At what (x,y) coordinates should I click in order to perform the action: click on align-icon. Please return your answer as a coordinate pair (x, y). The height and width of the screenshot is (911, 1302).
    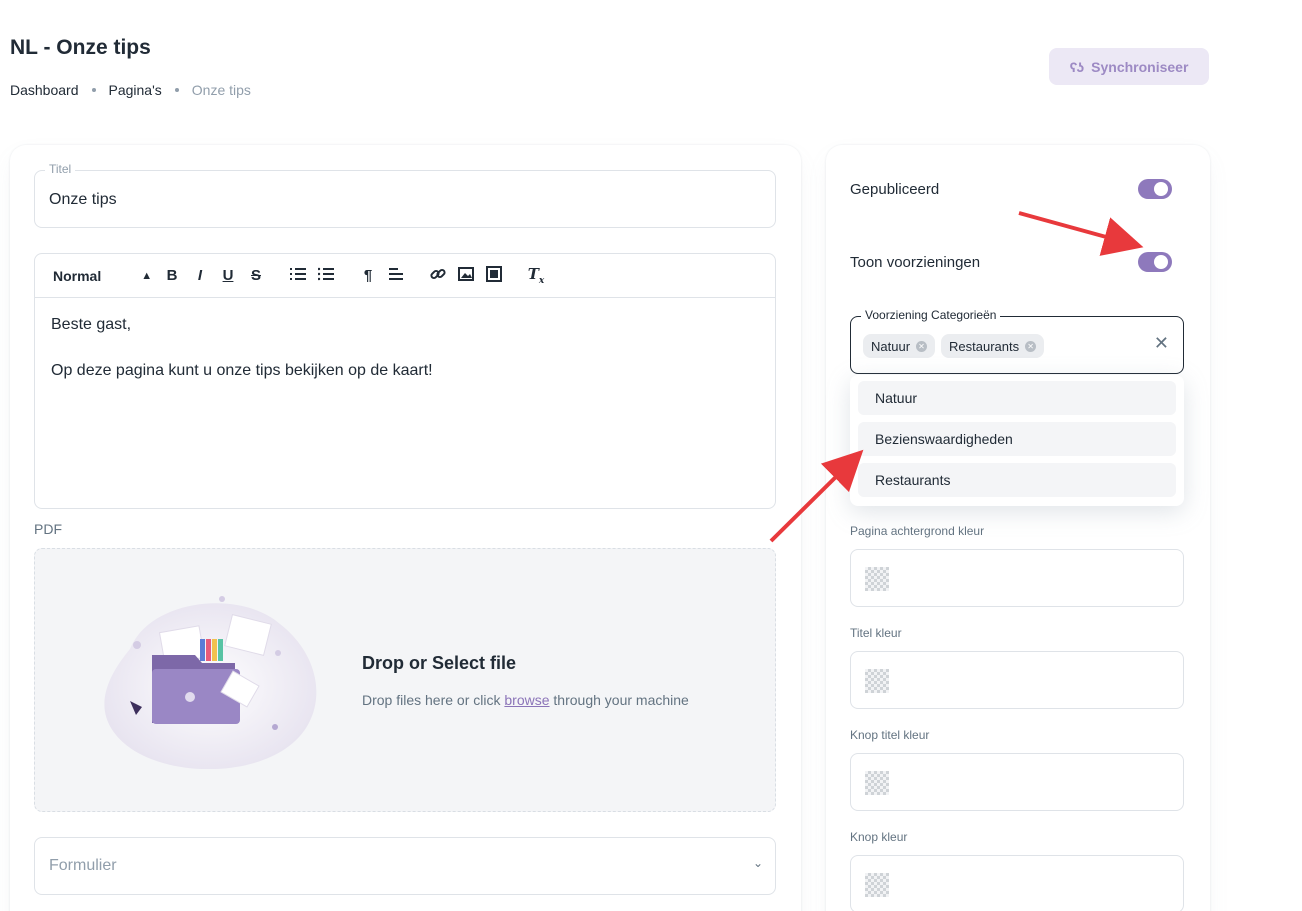
    Looking at the image, I should click on (396, 276).